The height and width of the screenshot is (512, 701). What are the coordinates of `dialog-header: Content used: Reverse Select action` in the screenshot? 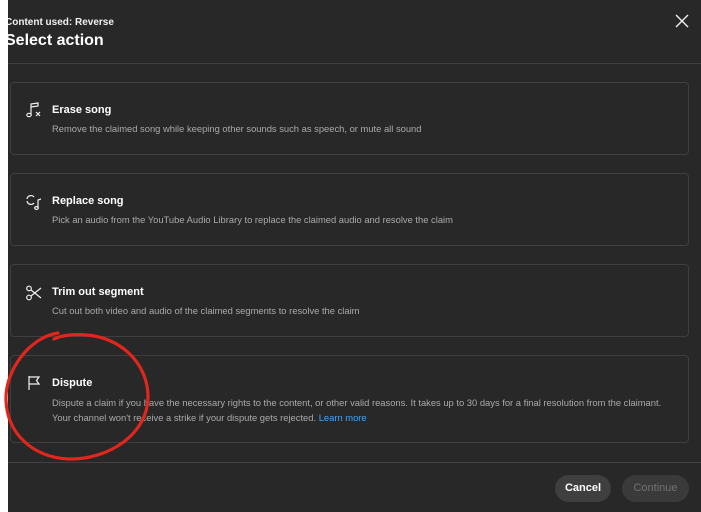 It's located at (354, 32).